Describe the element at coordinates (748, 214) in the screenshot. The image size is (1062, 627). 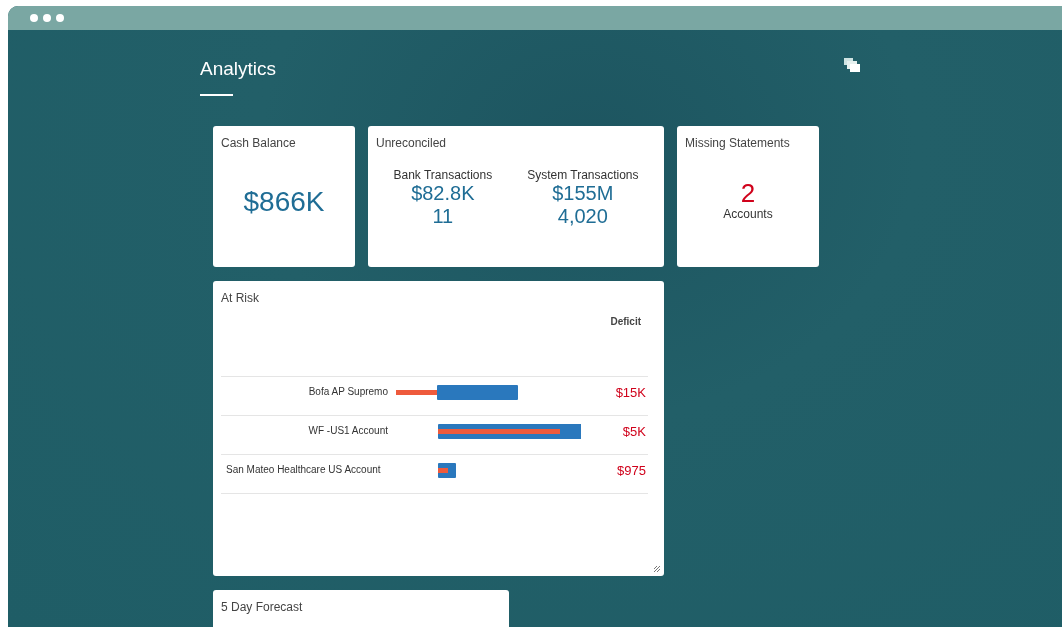
I see `missing-label: Accounts` at that location.